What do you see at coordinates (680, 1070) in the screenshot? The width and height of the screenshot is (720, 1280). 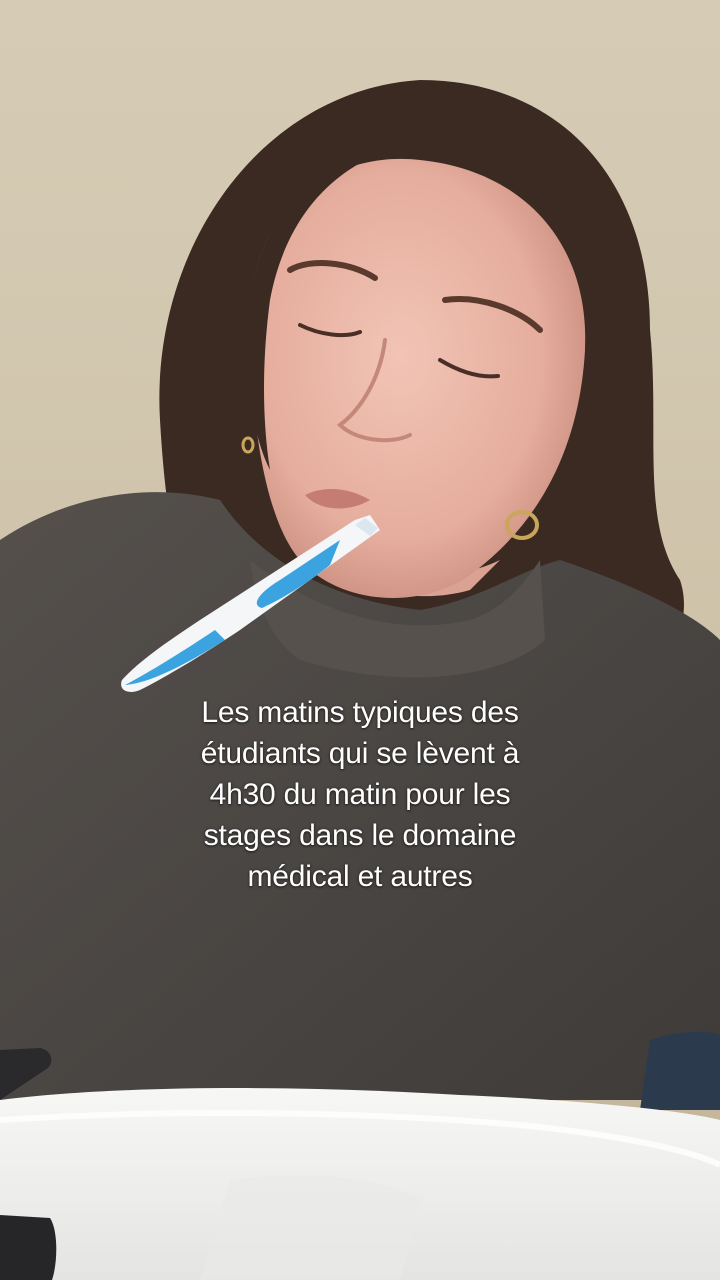 I see `jeans` at bounding box center [680, 1070].